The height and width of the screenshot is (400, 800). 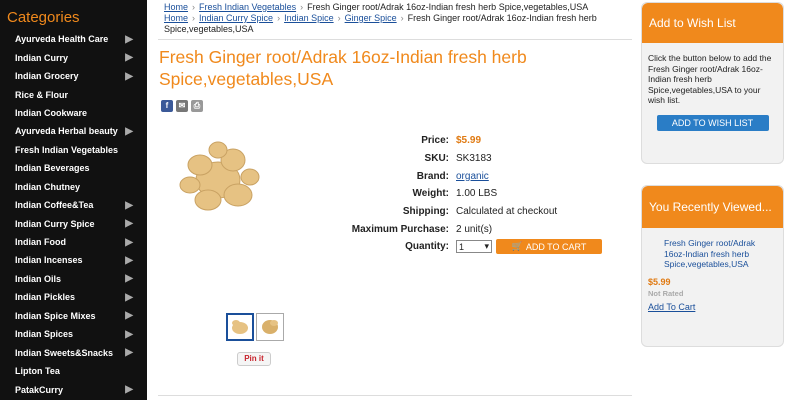 I want to click on breadcrumb-link: Fresh Indian Vegetables, so click(x=247, y=7).